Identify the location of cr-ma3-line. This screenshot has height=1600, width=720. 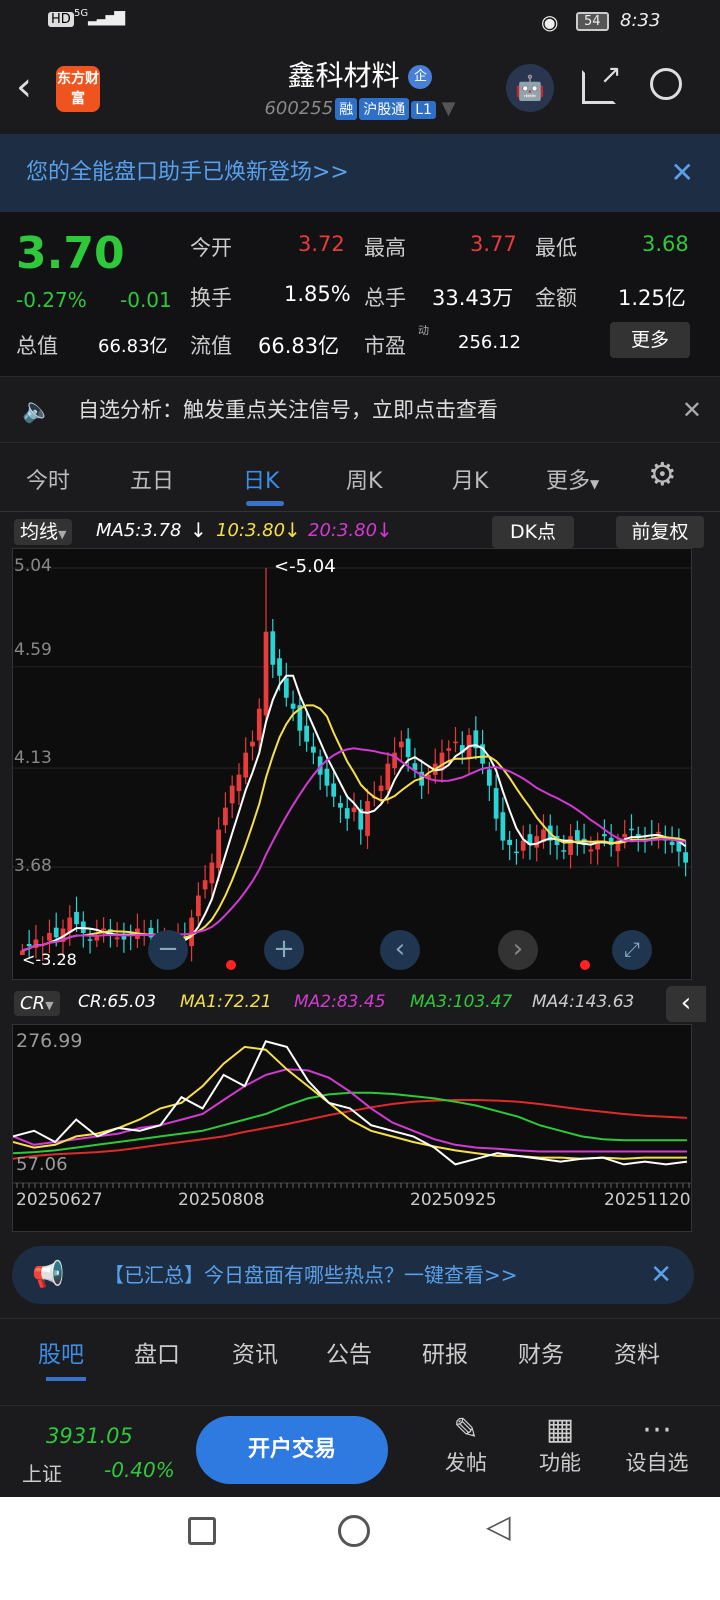
(350, 1123).